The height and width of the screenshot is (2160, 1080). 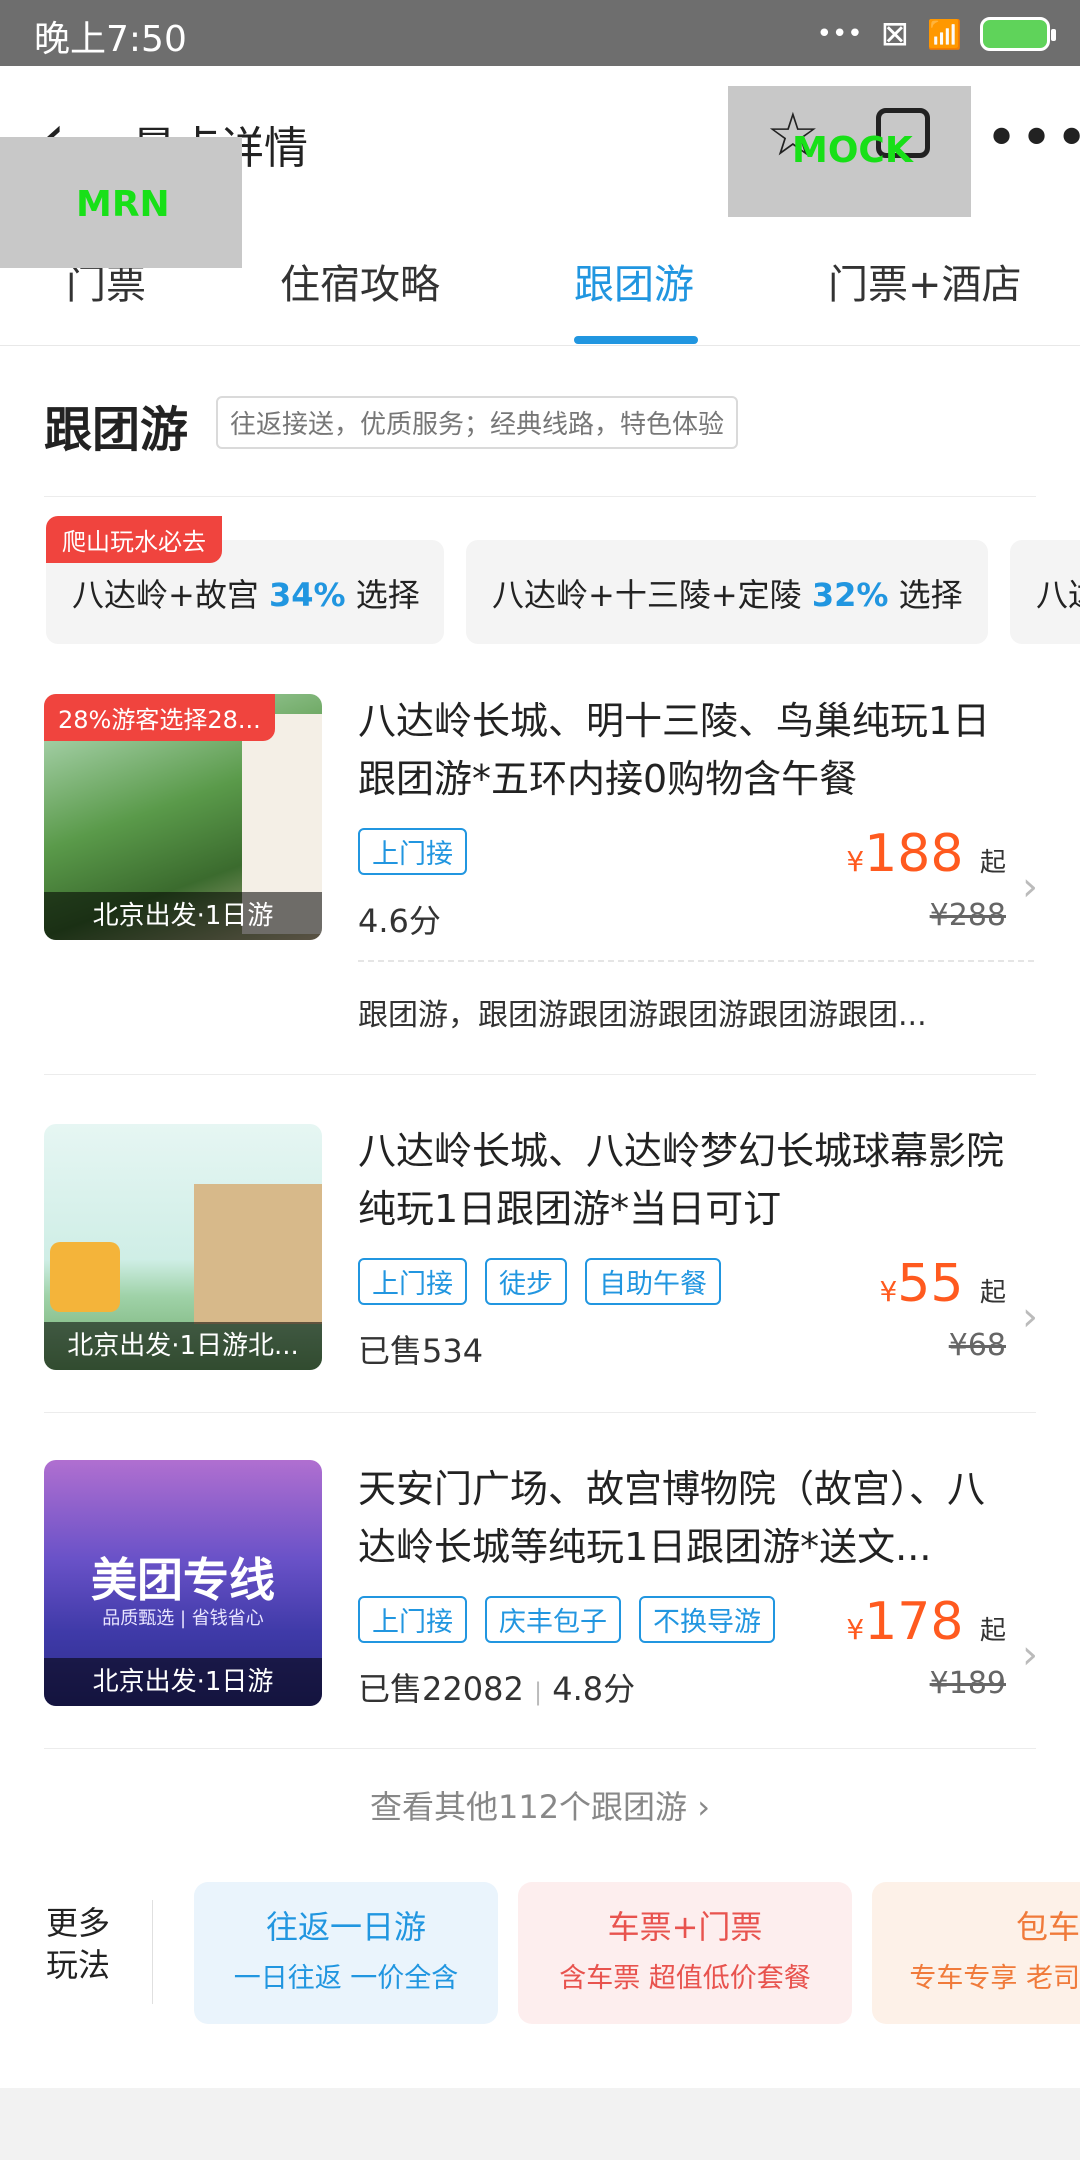 What do you see at coordinates (183, 1580) in the screenshot?
I see `thumb-brand-title: 美团专线` at bounding box center [183, 1580].